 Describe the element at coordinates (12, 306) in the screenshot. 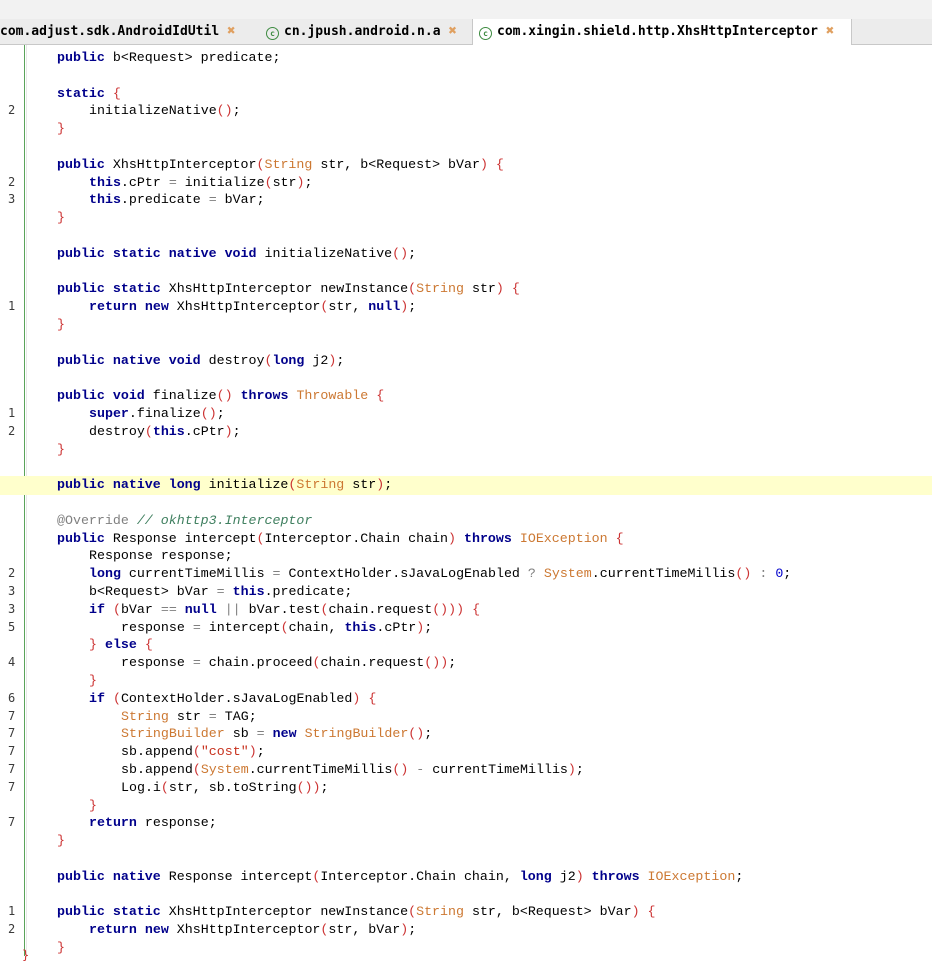

I see `line-number: 1` at that location.